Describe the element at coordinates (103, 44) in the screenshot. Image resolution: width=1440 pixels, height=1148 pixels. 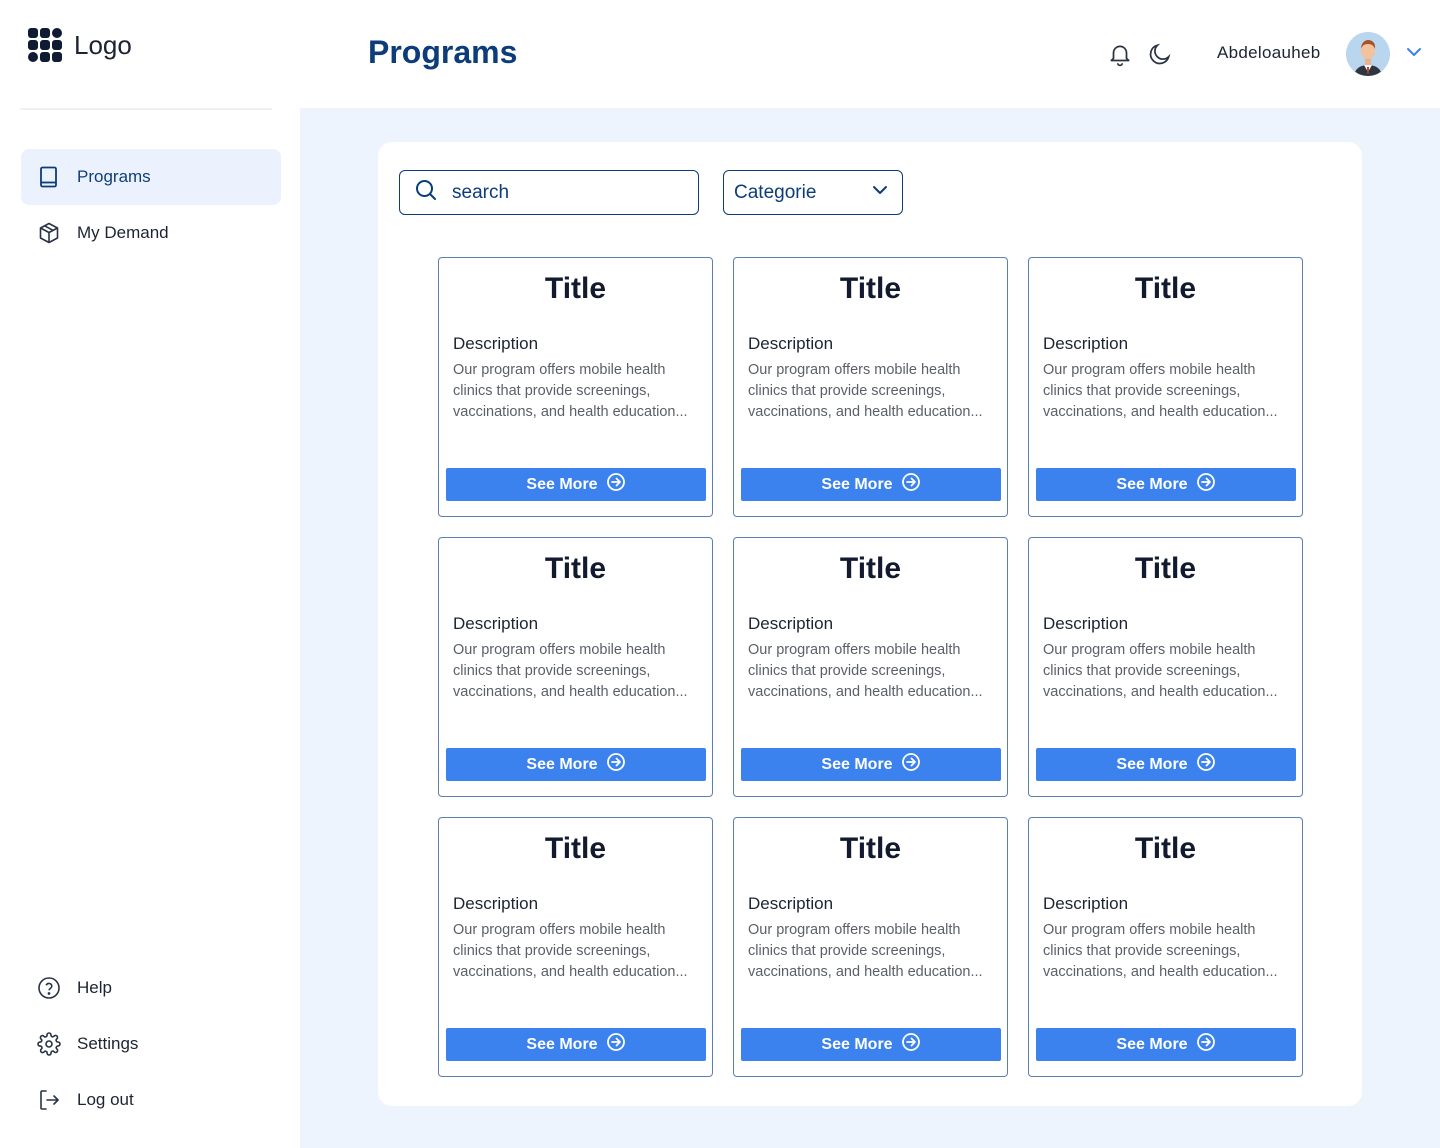
I see `logo-text: Logo` at that location.